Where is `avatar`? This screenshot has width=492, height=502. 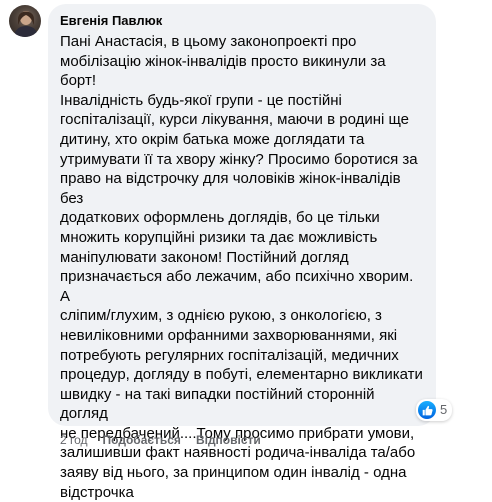 avatar is located at coordinates (25, 21).